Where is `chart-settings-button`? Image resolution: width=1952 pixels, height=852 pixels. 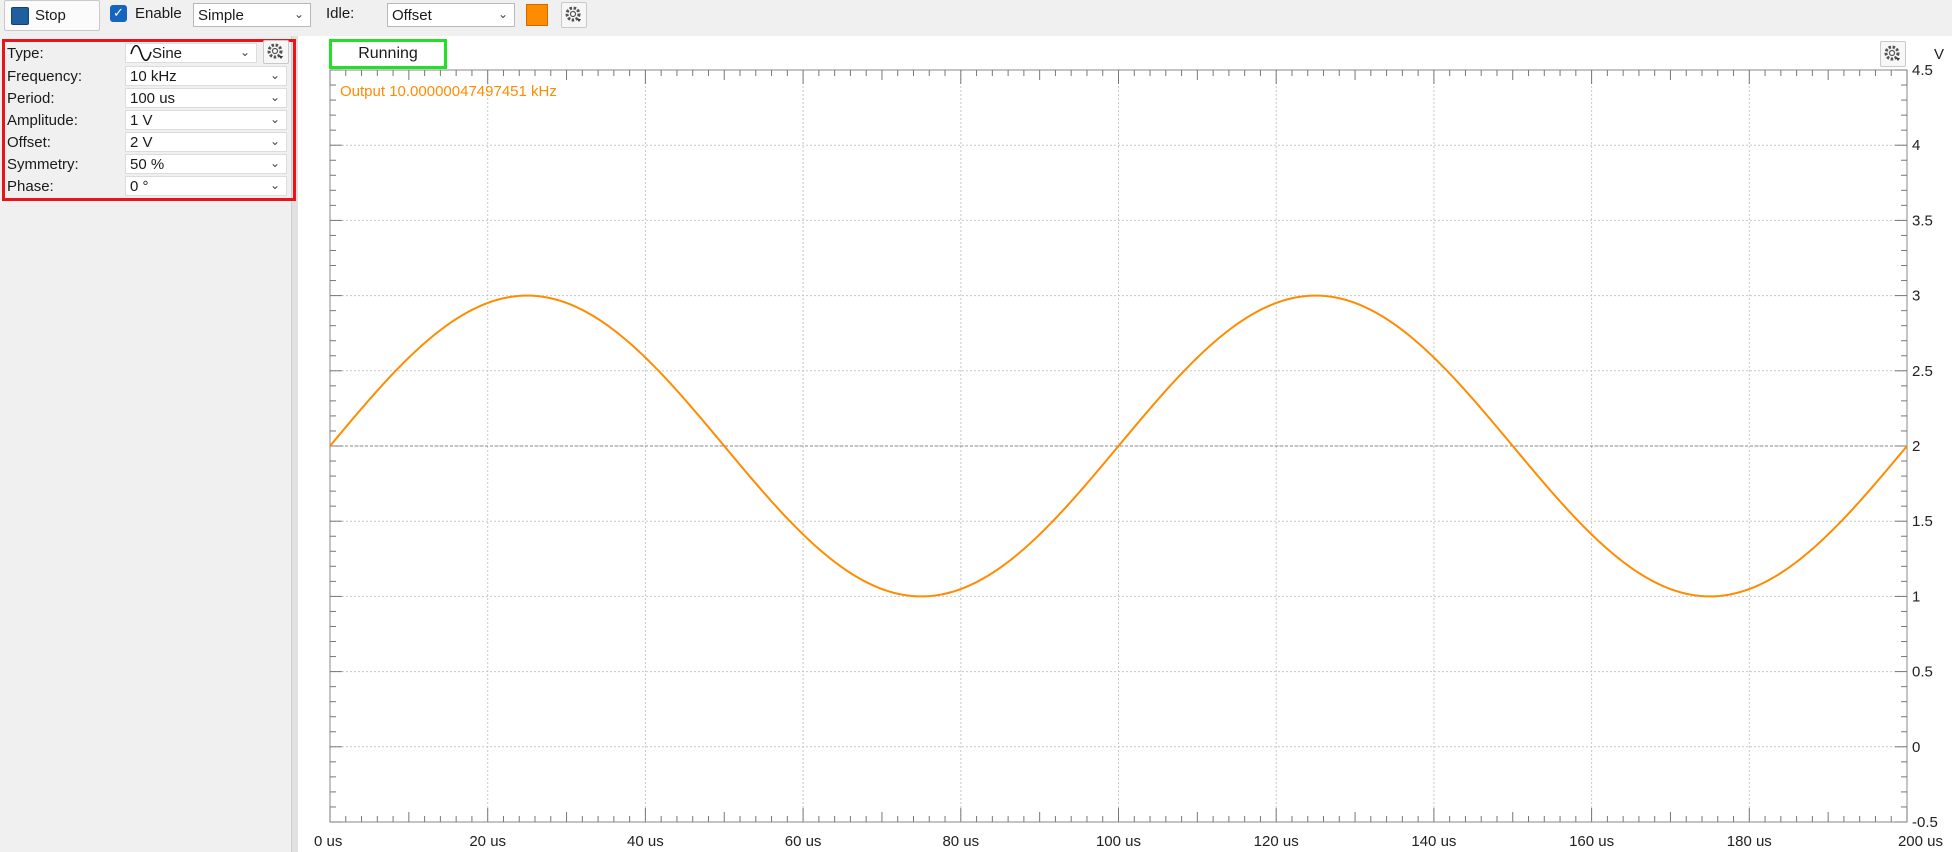
chart-settings-button is located at coordinates (1893, 54).